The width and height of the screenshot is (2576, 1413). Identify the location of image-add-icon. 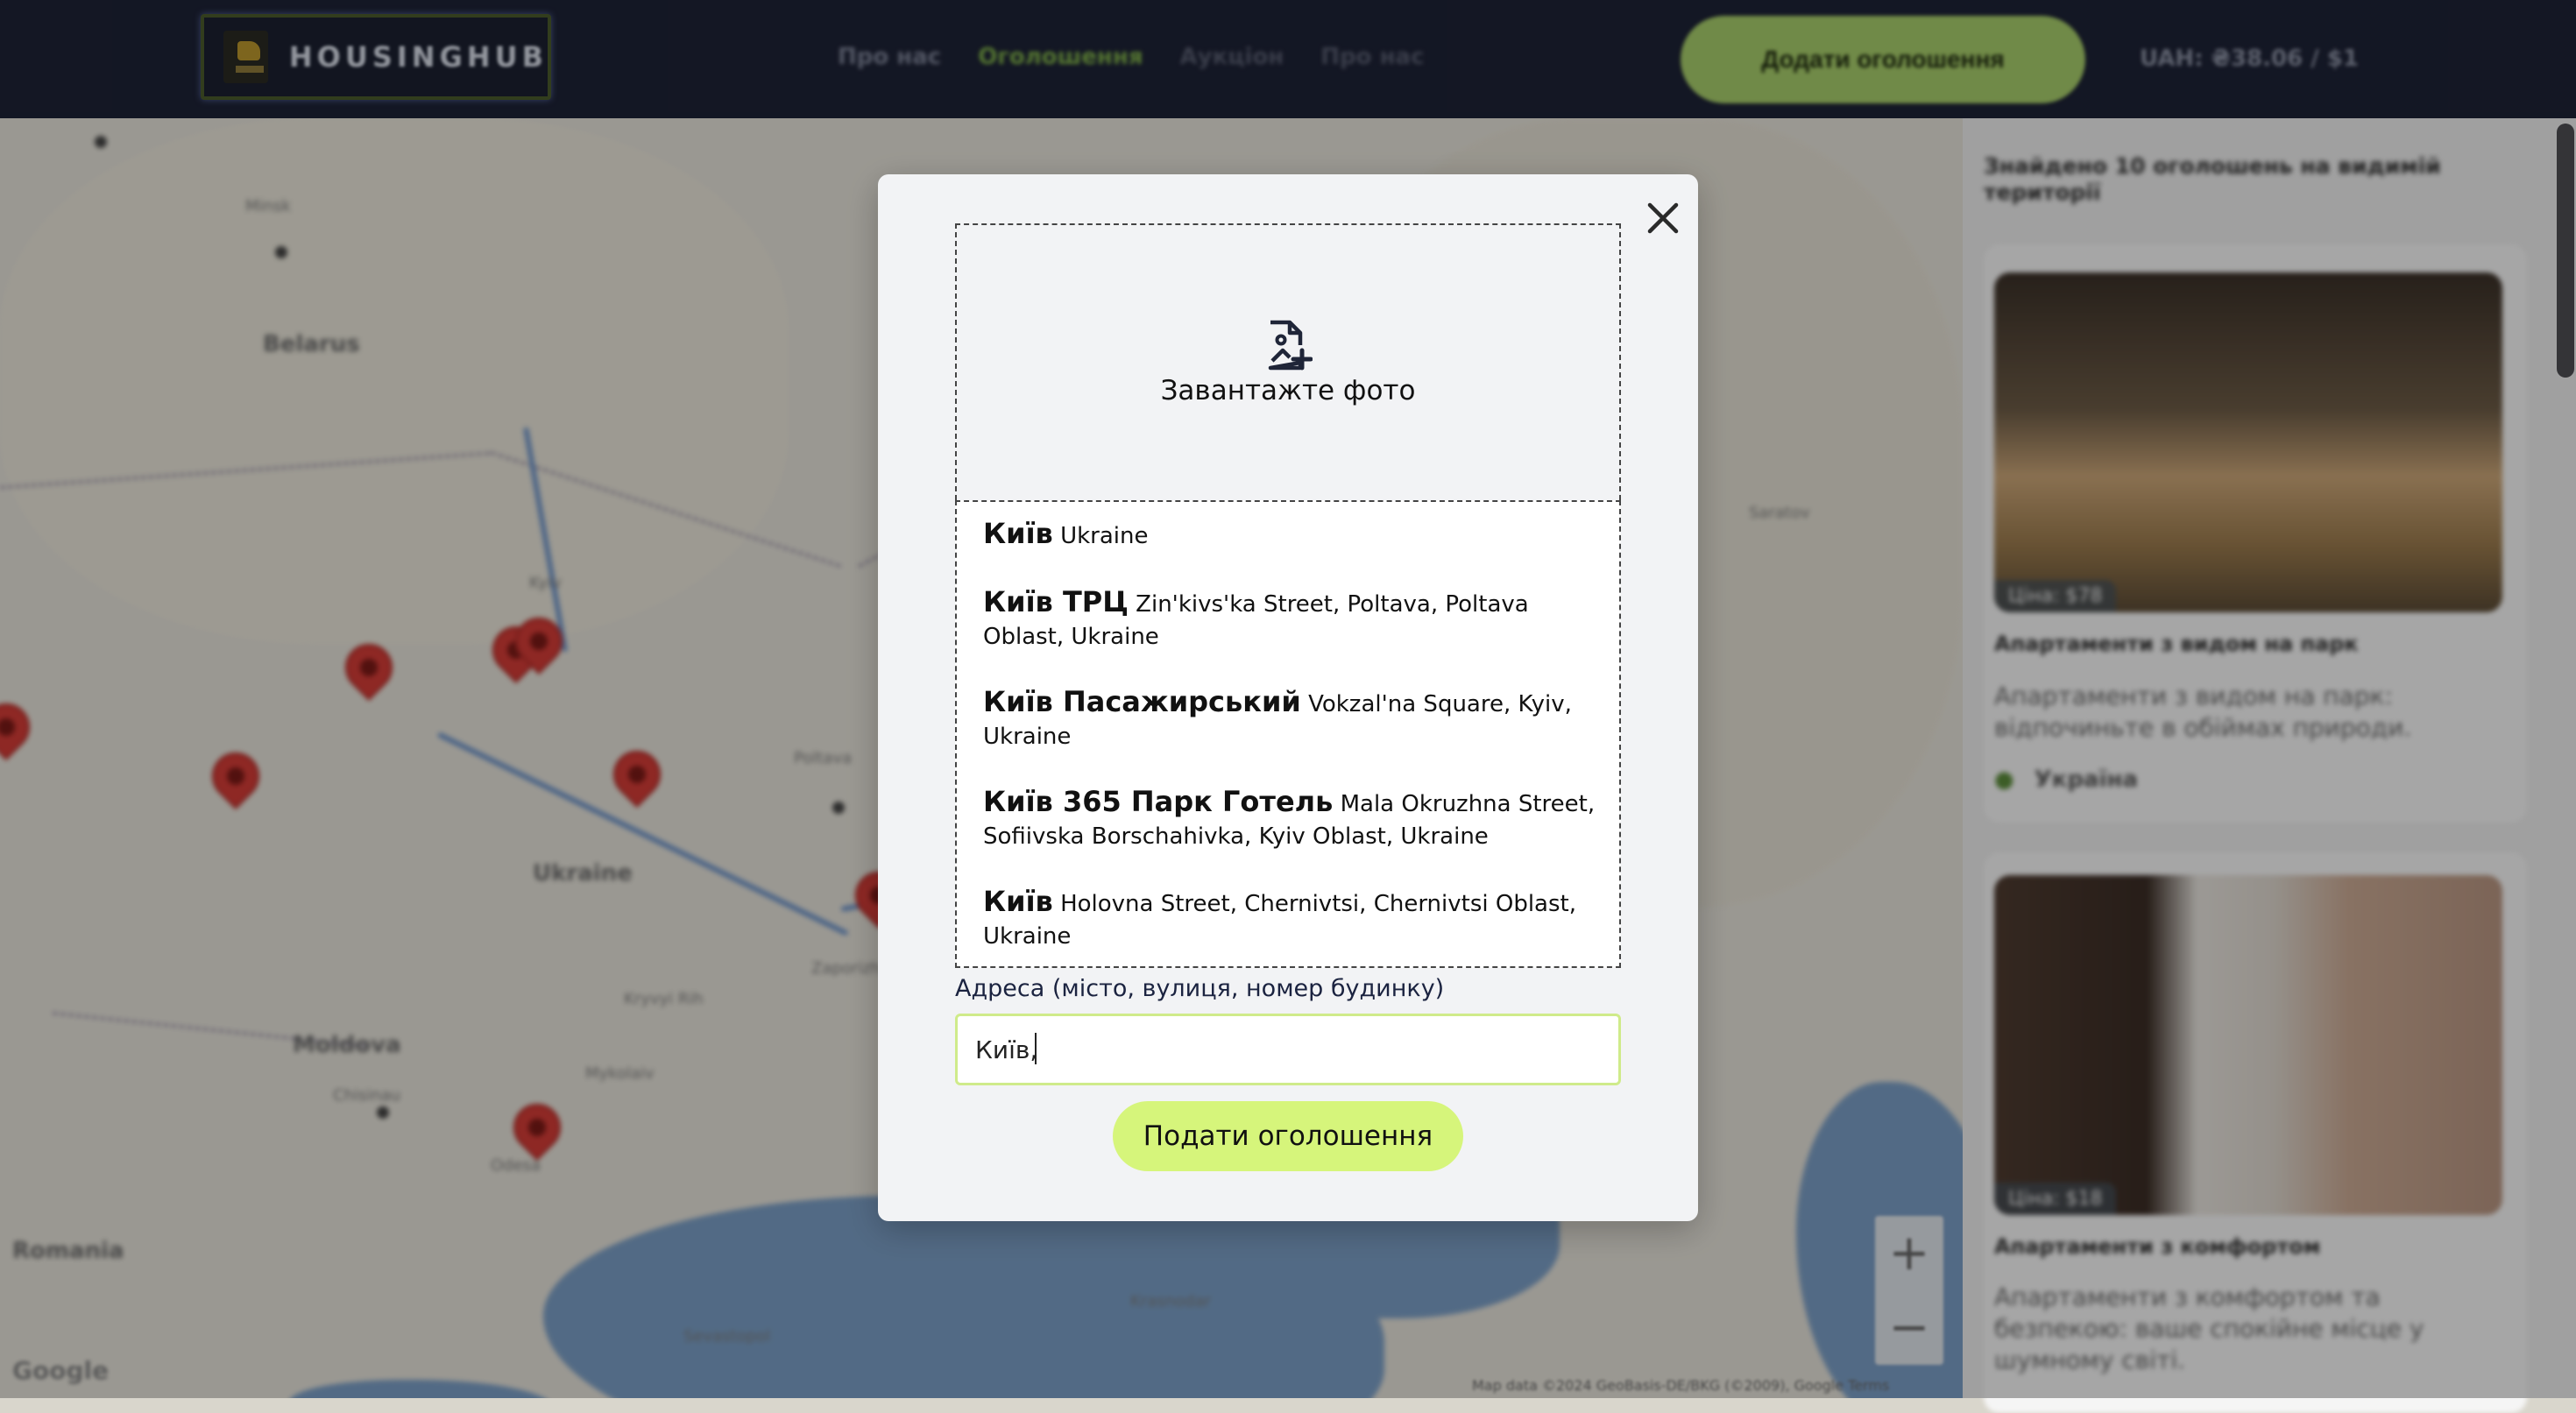
(1290, 345).